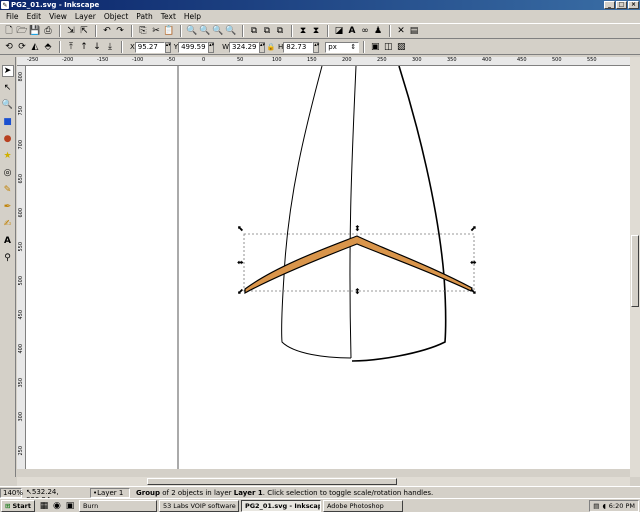 This screenshot has height=512, width=640. What do you see at coordinates (18, 505) in the screenshot?
I see `start-button: ⊞ Start` at bounding box center [18, 505].